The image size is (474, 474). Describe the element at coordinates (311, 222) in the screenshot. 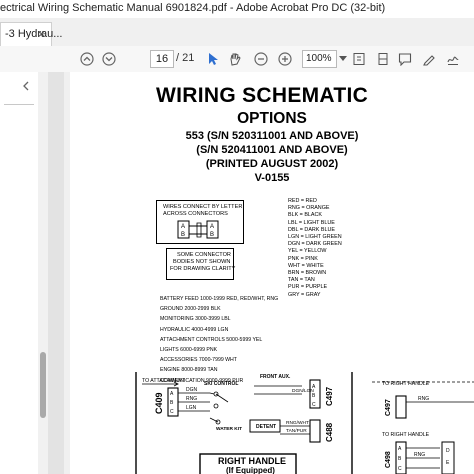

I see `legend-entry: LBL = LIGHT BLUE` at that location.